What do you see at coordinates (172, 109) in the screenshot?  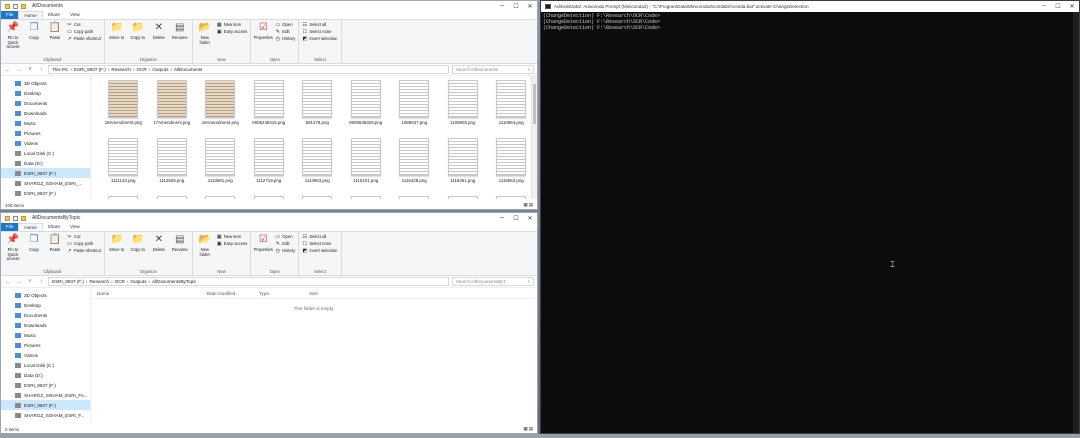 I see `file-thumbnail: 17Amendment.png` at bounding box center [172, 109].